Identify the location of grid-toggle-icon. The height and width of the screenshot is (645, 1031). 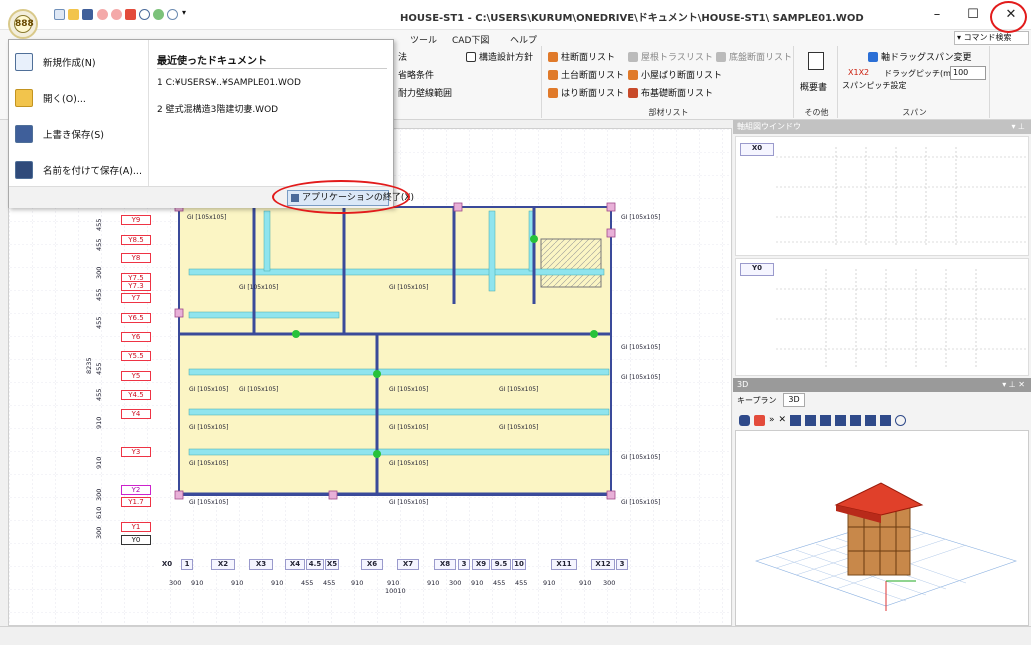
(841, 420).